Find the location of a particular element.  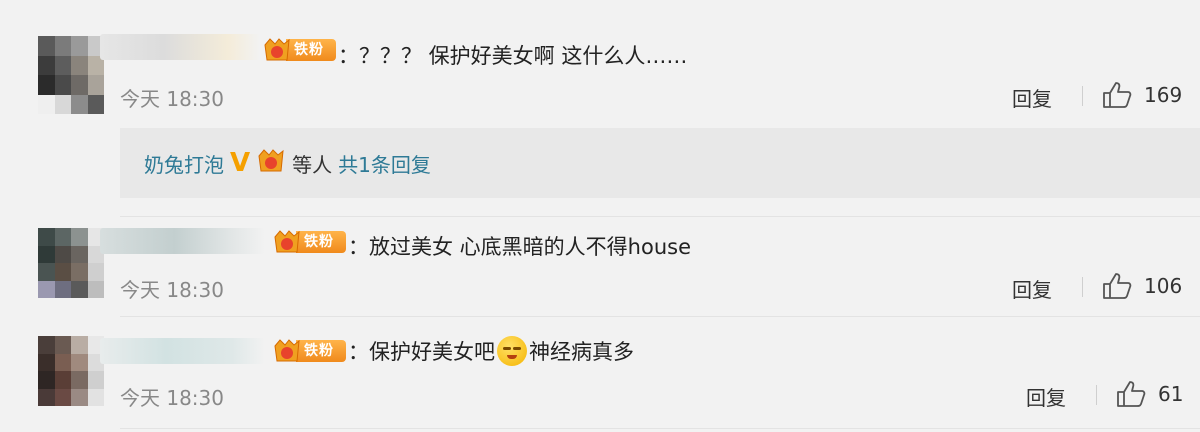

like-count: 61 is located at coordinates (1171, 394).